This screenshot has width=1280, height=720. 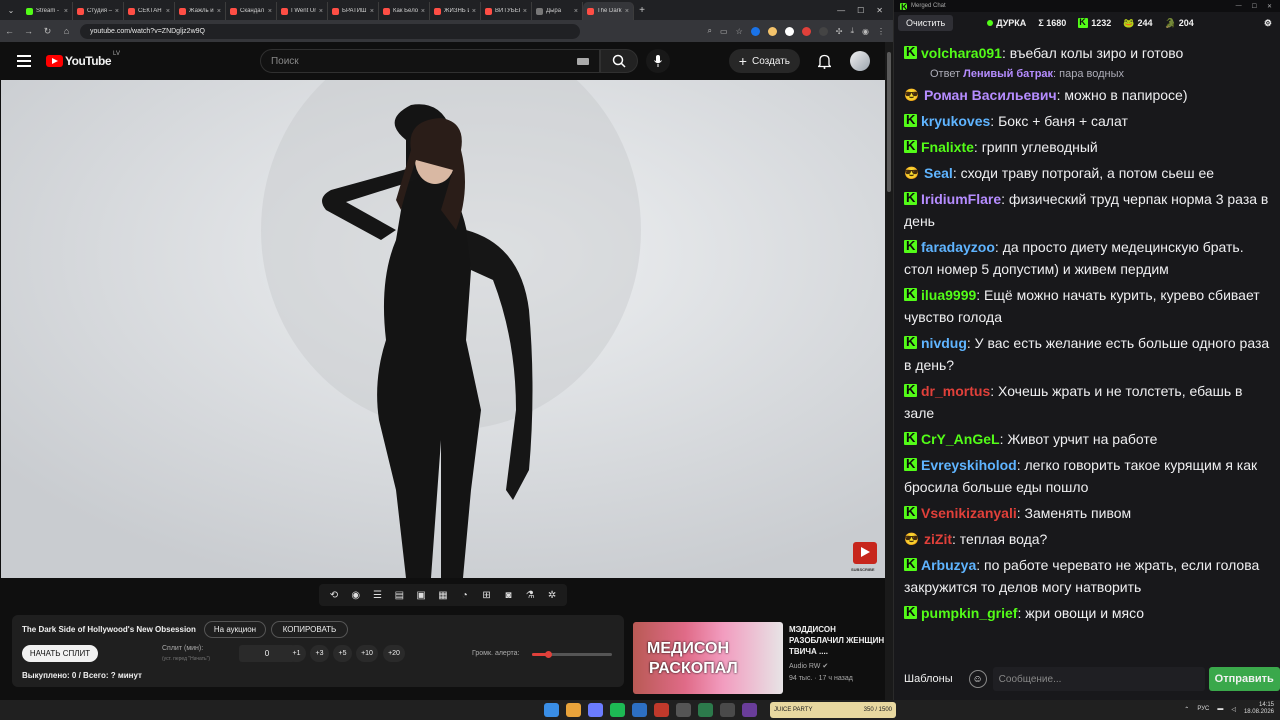 I want to click on download-icon: ⤓, so click(x=852, y=31).